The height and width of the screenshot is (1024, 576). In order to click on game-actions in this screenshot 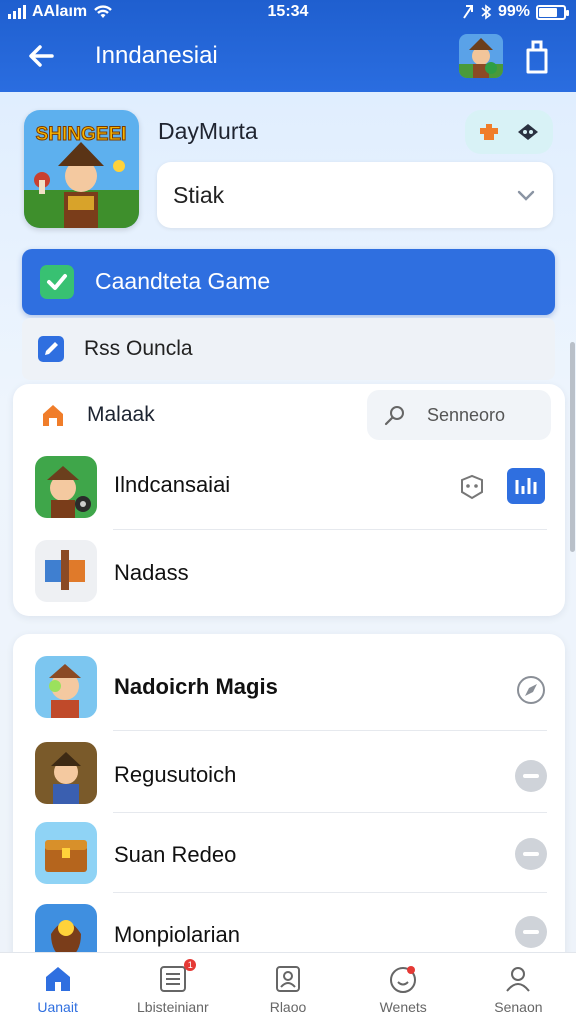, I will do `click(509, 132)`.